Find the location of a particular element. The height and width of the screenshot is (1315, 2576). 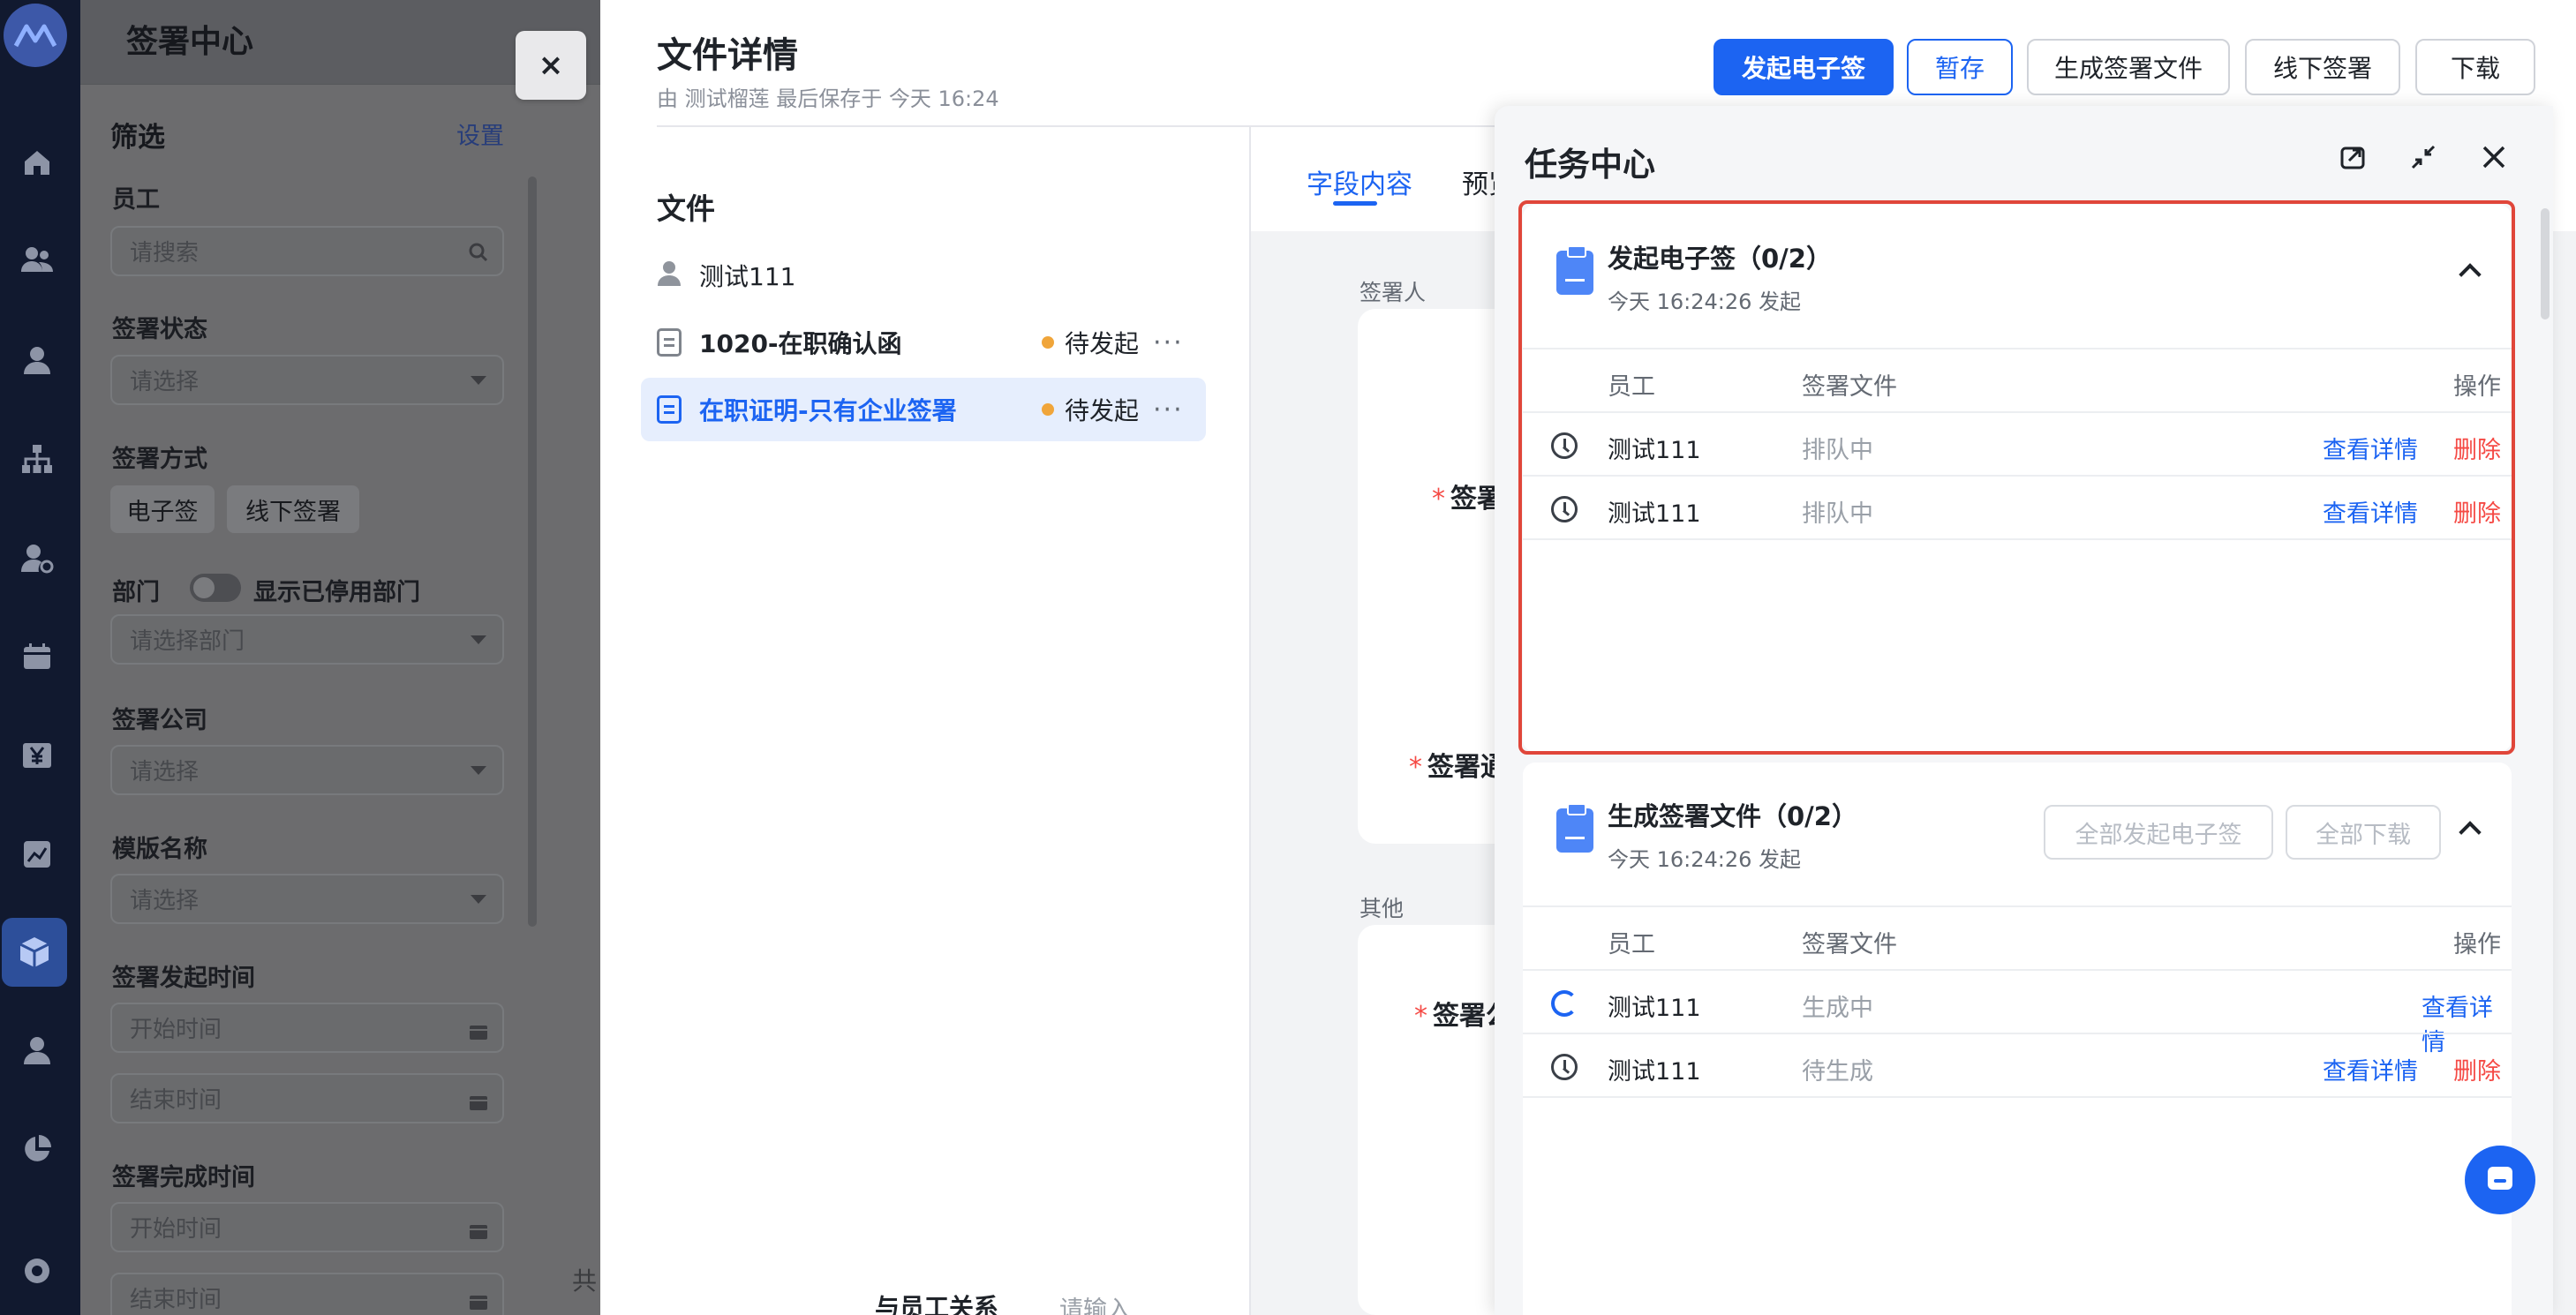

status-label: 签署状态 is located at coordinates (160, 329).